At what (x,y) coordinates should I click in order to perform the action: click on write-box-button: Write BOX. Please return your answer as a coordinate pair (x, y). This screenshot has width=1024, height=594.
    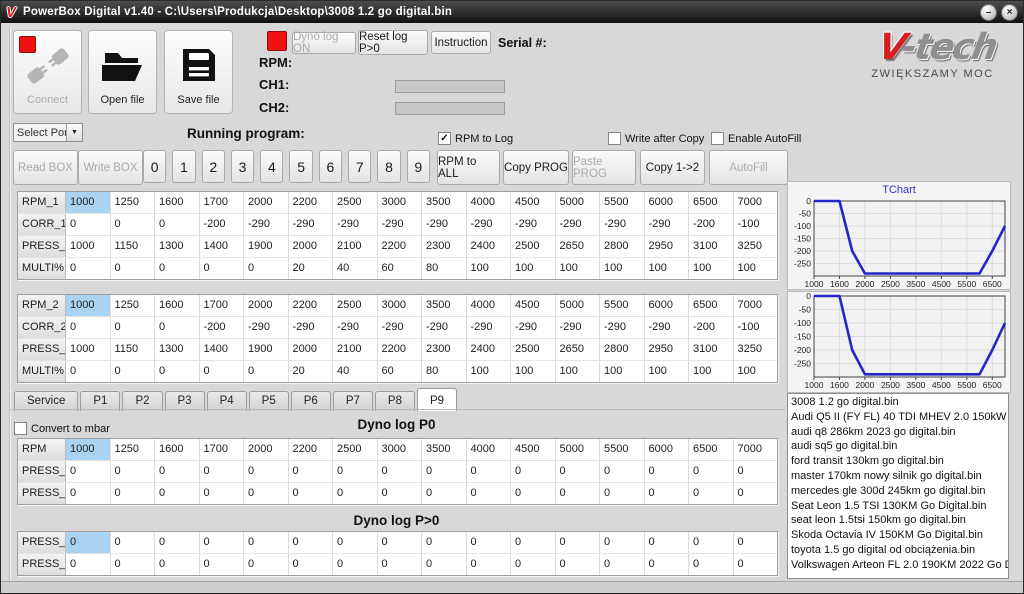
    Looking at the image, I should click on (110, 167).